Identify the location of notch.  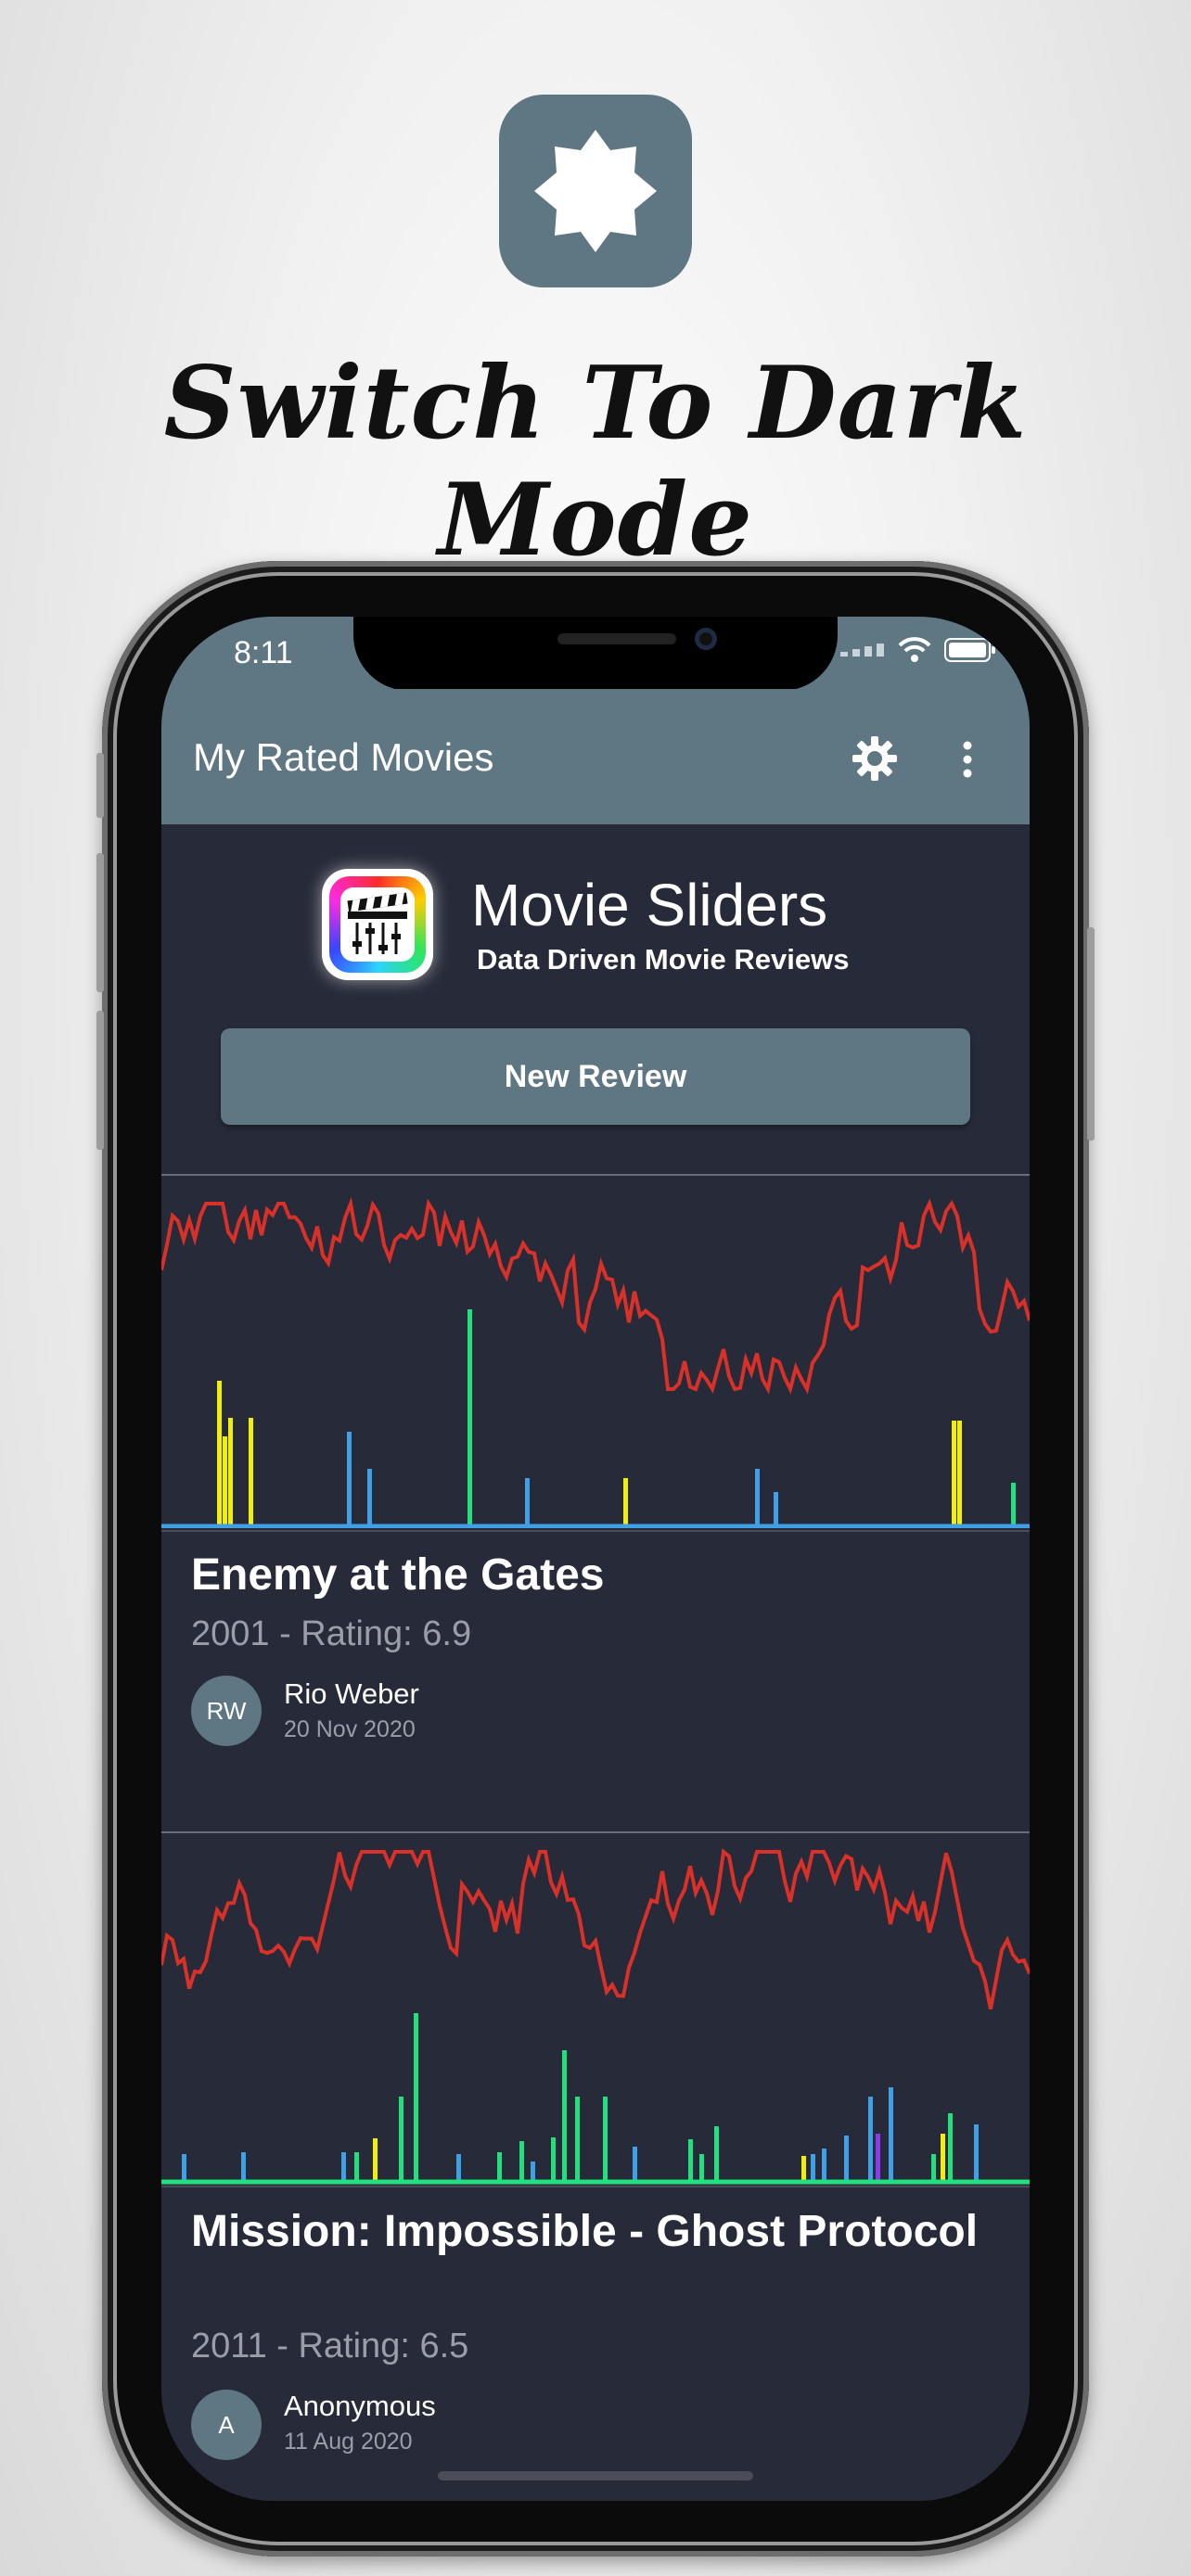
(595, 654).